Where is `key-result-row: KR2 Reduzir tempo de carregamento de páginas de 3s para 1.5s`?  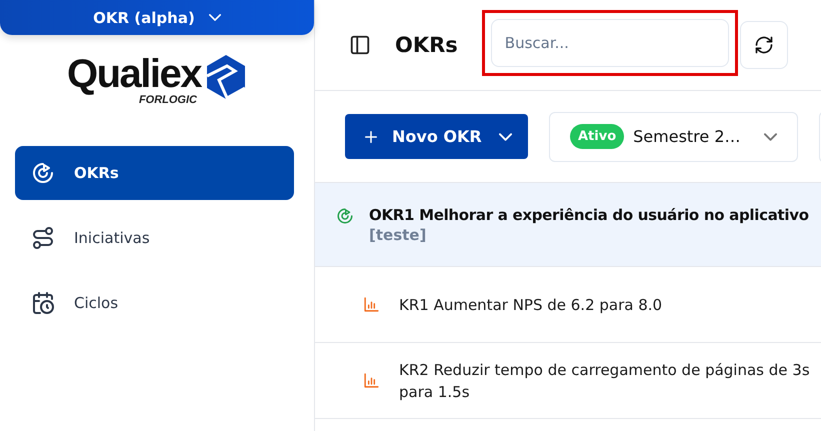 key-result-row: KR2 Reduzir tempo de carregamento de páginas de 3s para 1.5s is located at coordinates (568, 381).